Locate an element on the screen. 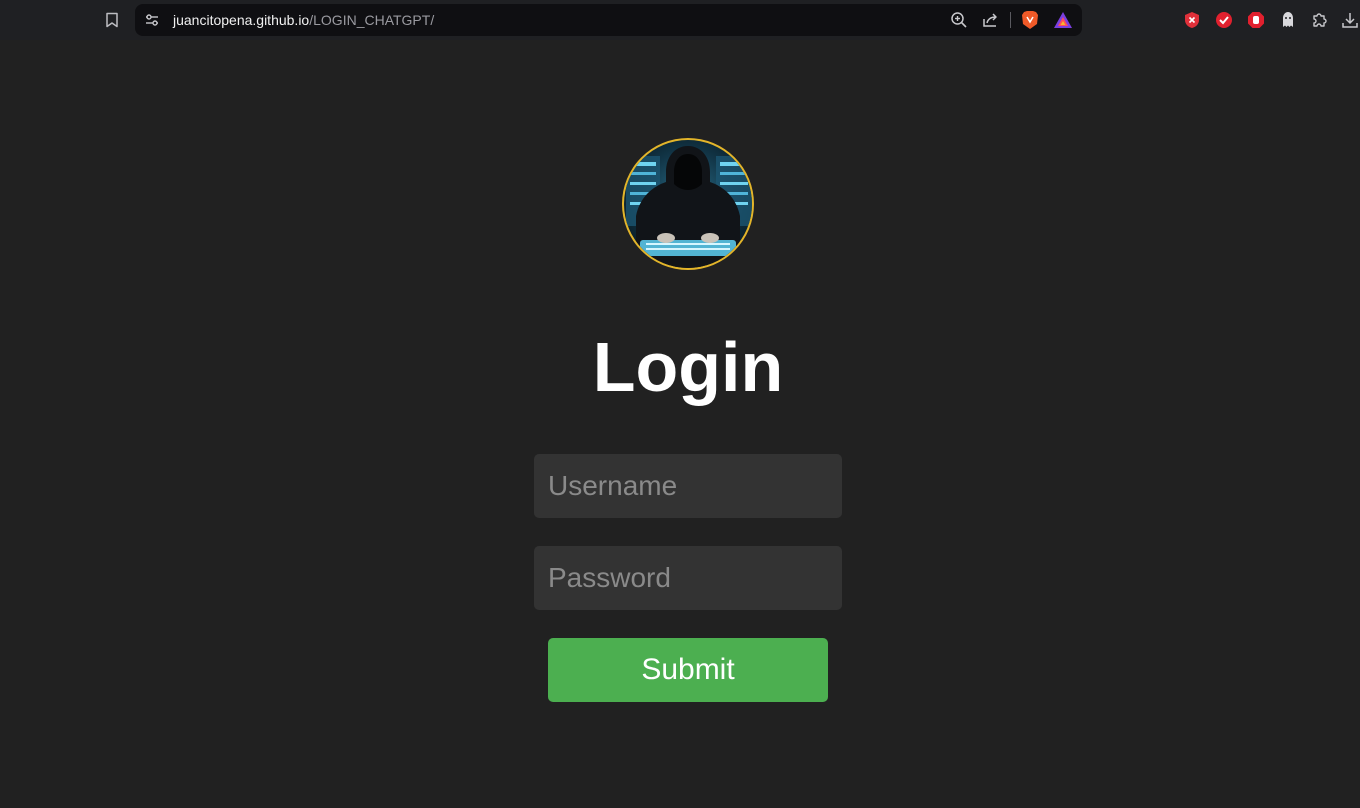  brave-rewards-icon is located at coordinates (1063, 20).